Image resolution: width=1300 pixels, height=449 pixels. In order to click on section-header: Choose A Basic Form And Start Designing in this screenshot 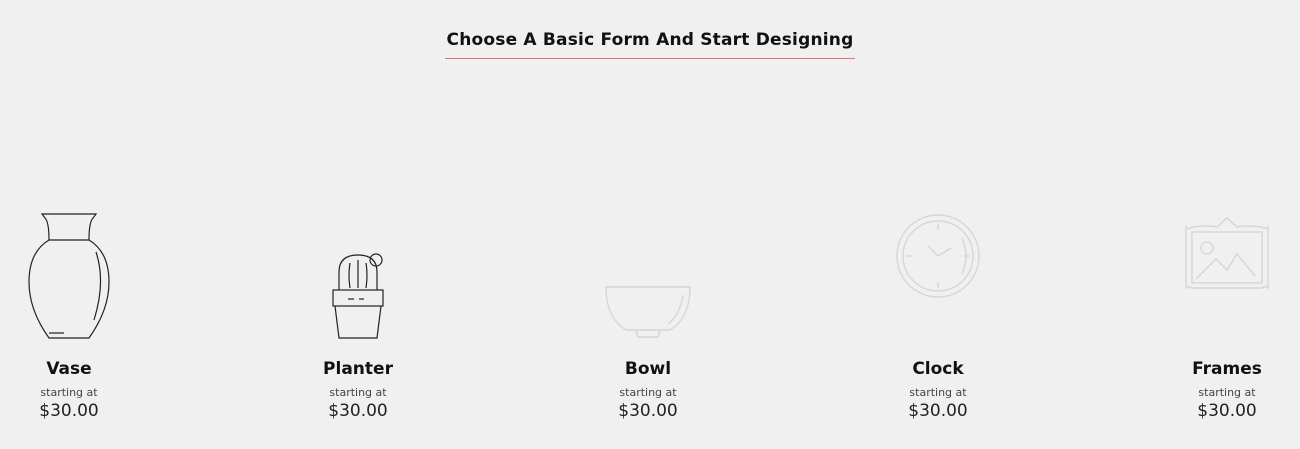, I will do `click(650, 44)`.